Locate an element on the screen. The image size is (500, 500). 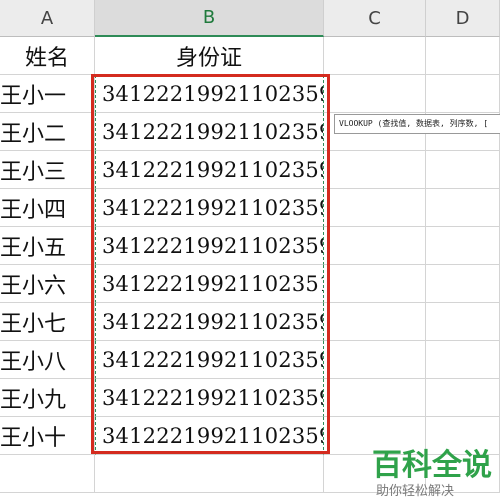
cell-d1 is located at coordinates (463, 56).